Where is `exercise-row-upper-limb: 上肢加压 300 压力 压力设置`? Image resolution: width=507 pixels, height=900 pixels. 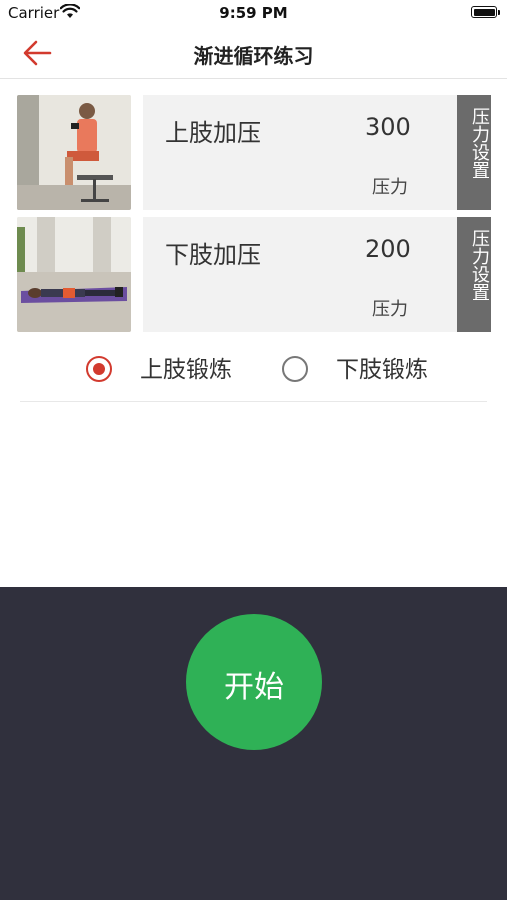 exercise-row-upper-limb: 上肢加压 300 压力 压力设置 is located at coordinates (254, 152).